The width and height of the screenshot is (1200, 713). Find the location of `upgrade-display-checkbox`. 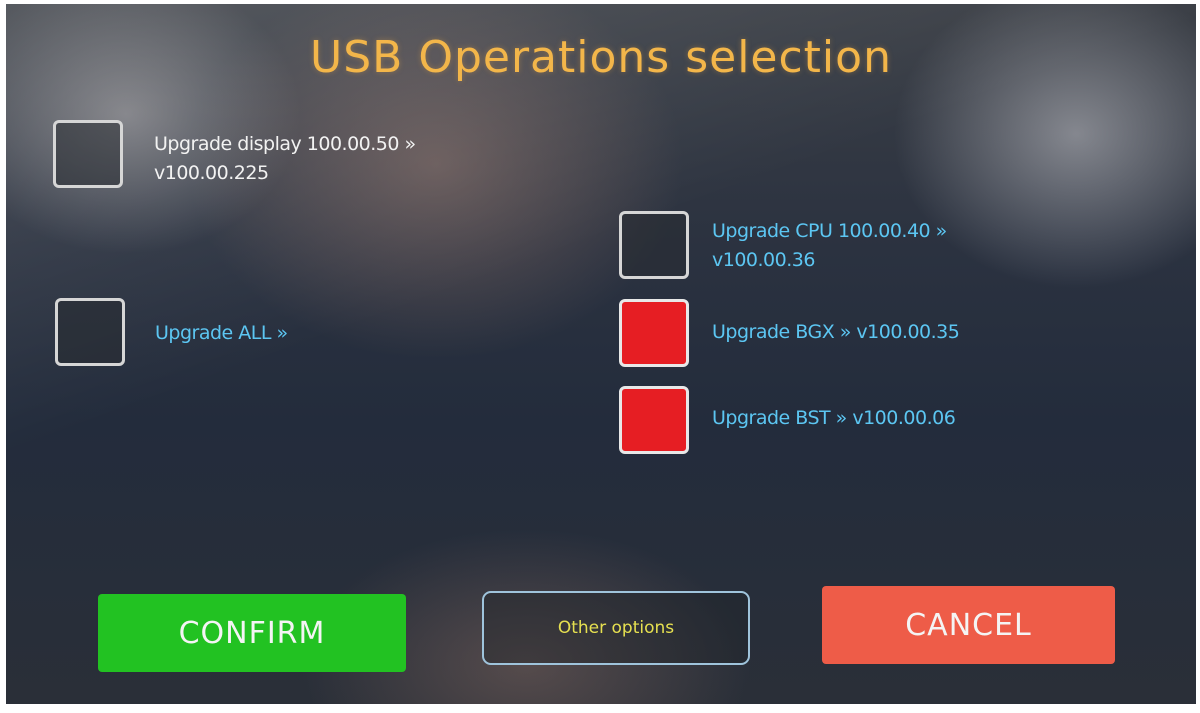

upgrade-display-checkbox is located at coordinates (88, 154).